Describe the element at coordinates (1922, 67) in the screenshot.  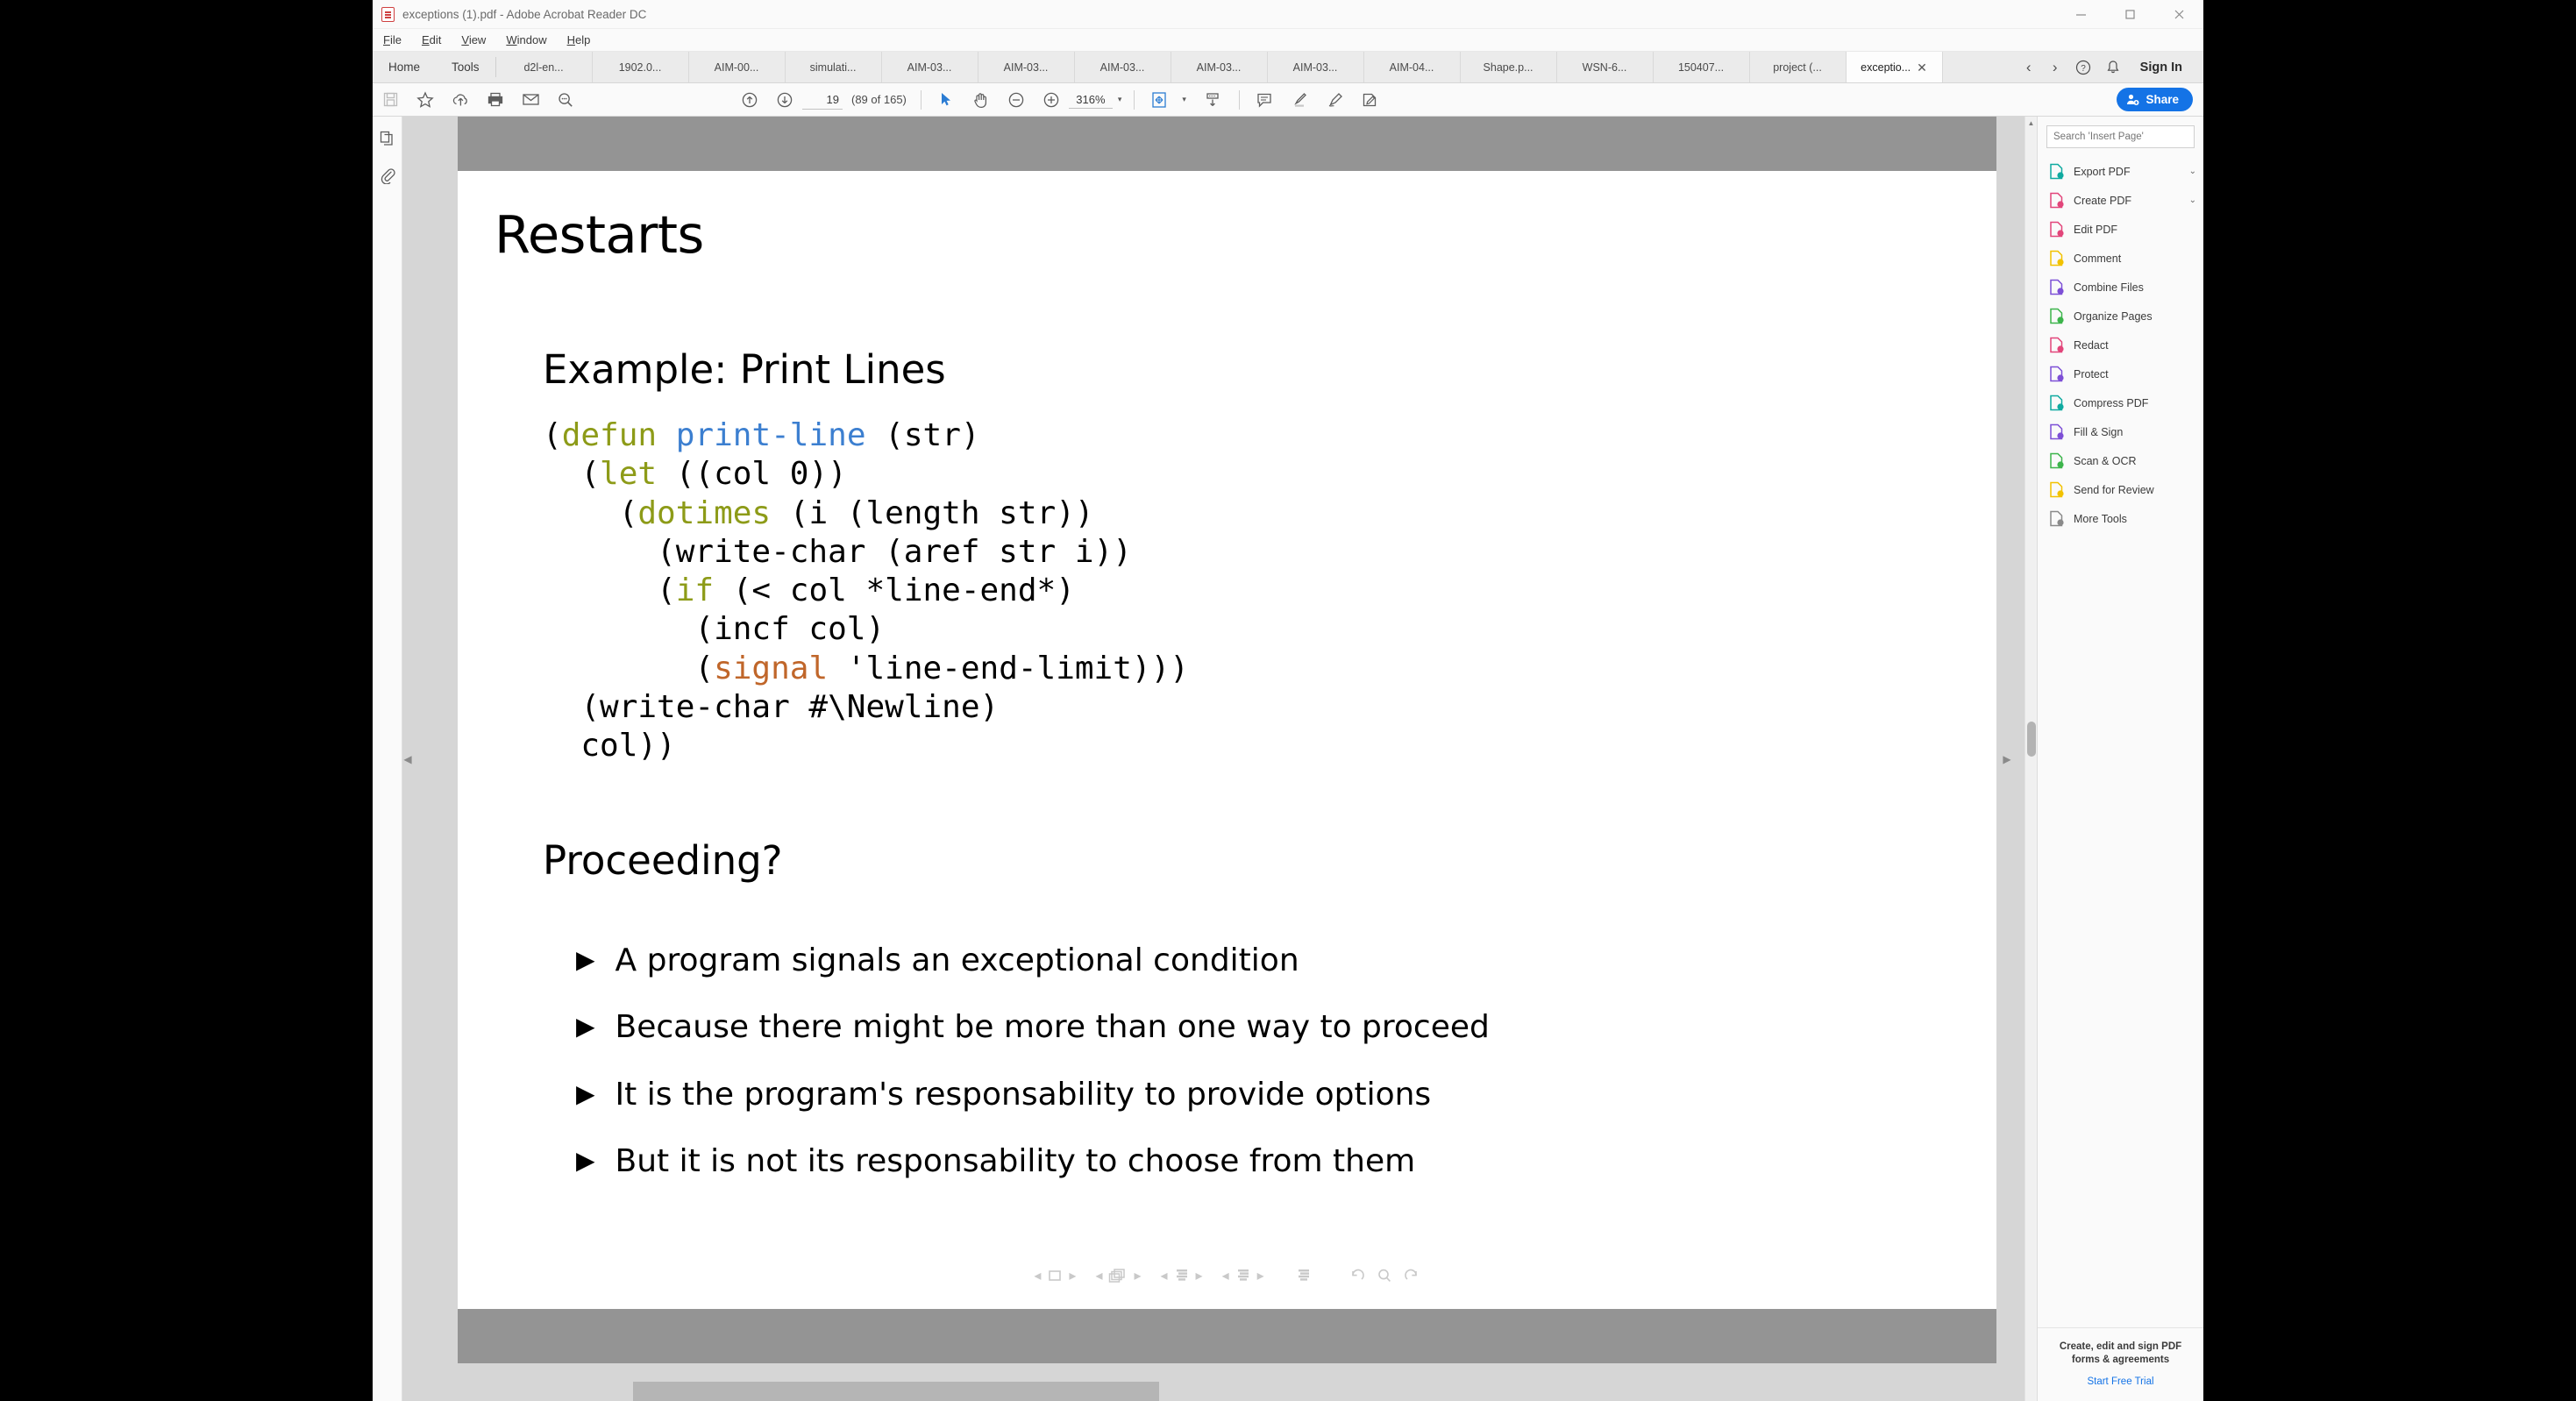
I see `tab-close-icon: ✕` at that location.